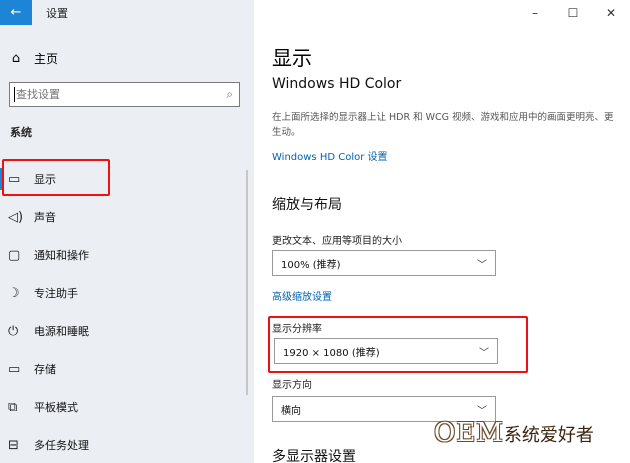 The image size is (630, 463). I want to click on multitasking-icon: ⊟, so click(13, 445).